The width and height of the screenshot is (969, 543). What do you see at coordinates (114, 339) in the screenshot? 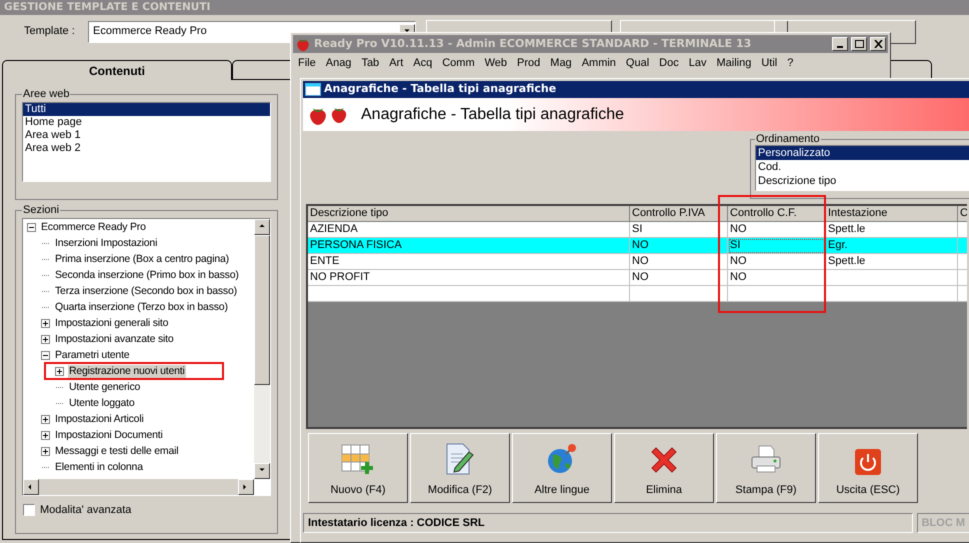
I see `tree-item: Impostazioni avanzate sito` at bounding box center [114, 339].